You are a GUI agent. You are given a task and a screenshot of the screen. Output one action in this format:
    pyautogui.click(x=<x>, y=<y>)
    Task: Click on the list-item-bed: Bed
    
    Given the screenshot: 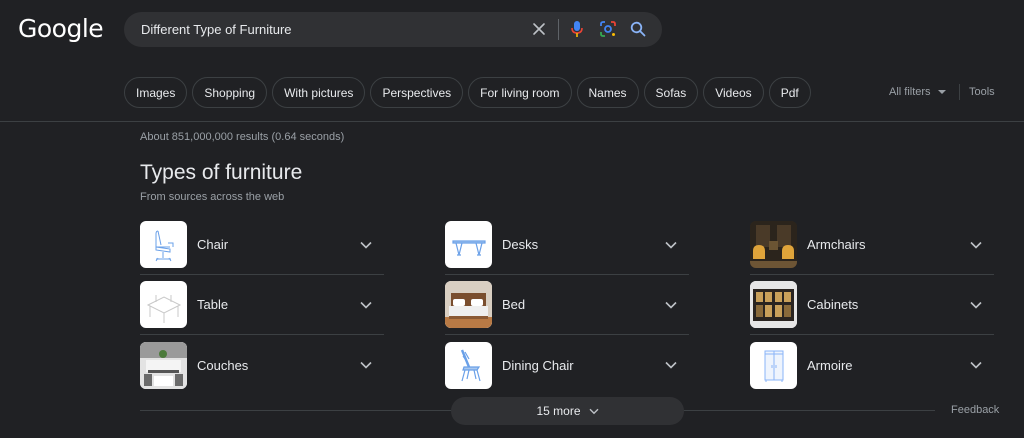 What is the action you would take?
    pyautogui.click(x=567, y=305)
    